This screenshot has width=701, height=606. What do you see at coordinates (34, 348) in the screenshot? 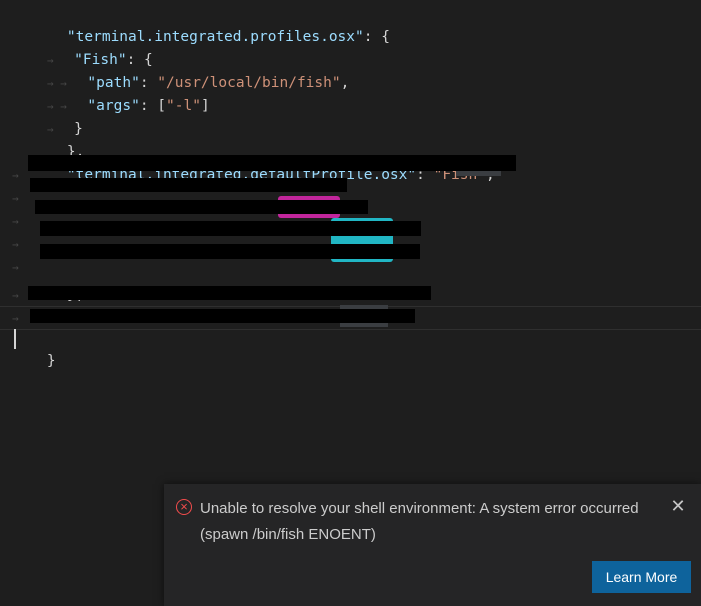
I see `code-line: }` at bounding box center [34, 348].